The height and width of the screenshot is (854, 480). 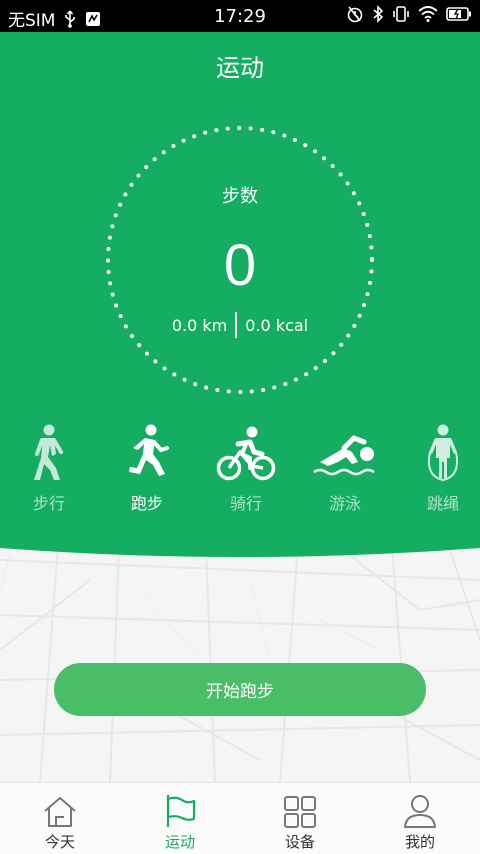 I want to click on mode-bike: 骑行, so click(x=246, y=469).